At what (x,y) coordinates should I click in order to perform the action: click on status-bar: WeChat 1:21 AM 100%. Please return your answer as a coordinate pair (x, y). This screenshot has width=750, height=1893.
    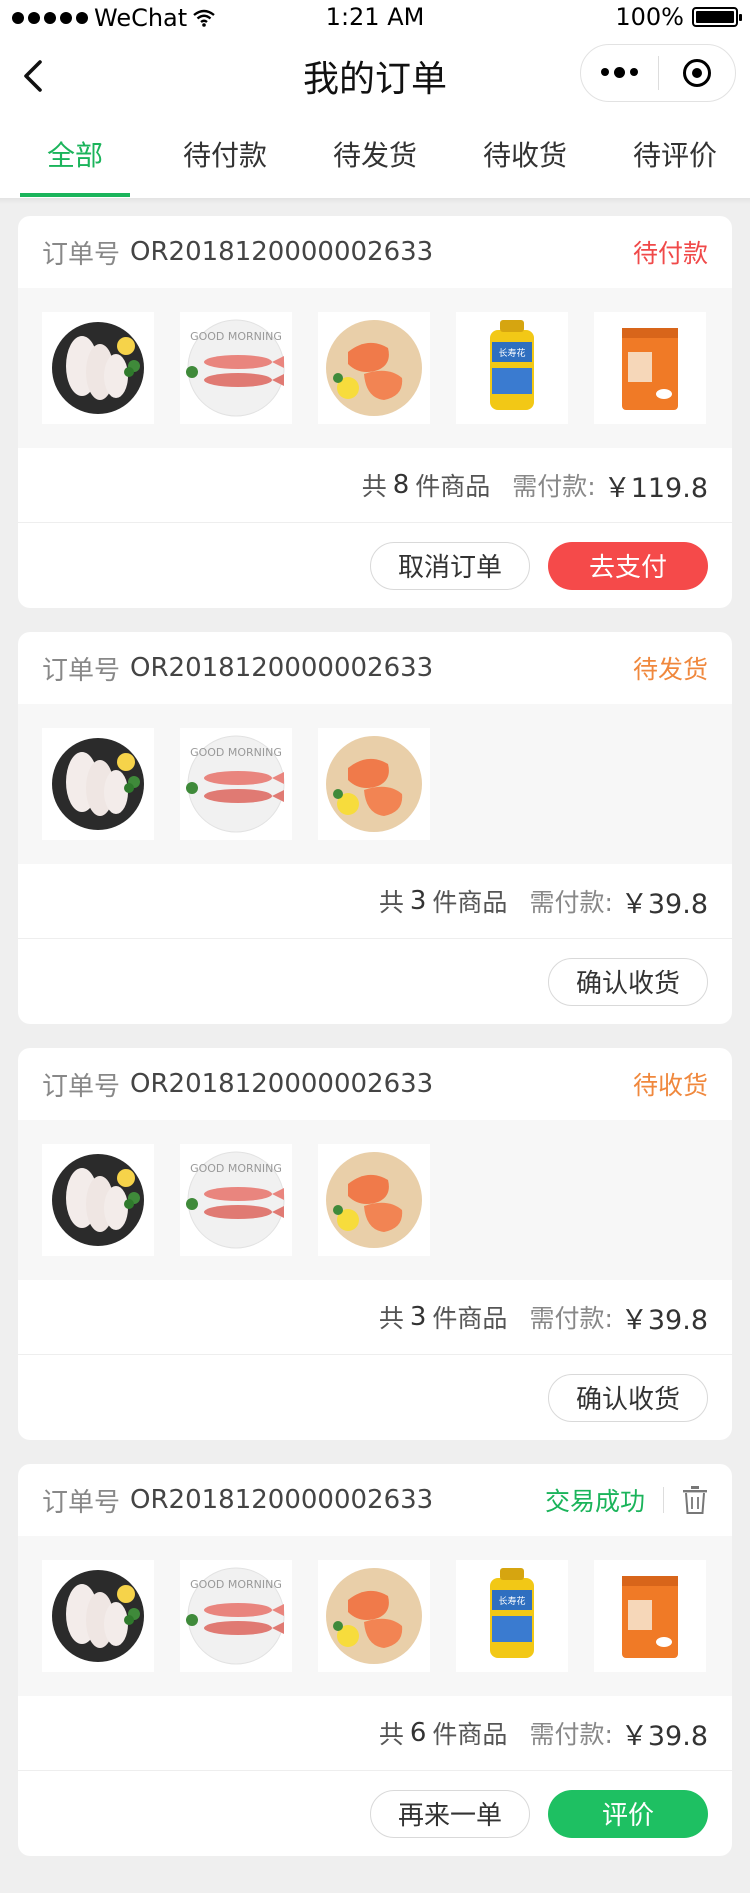
    Looking at the image, I should click on (375, 18).